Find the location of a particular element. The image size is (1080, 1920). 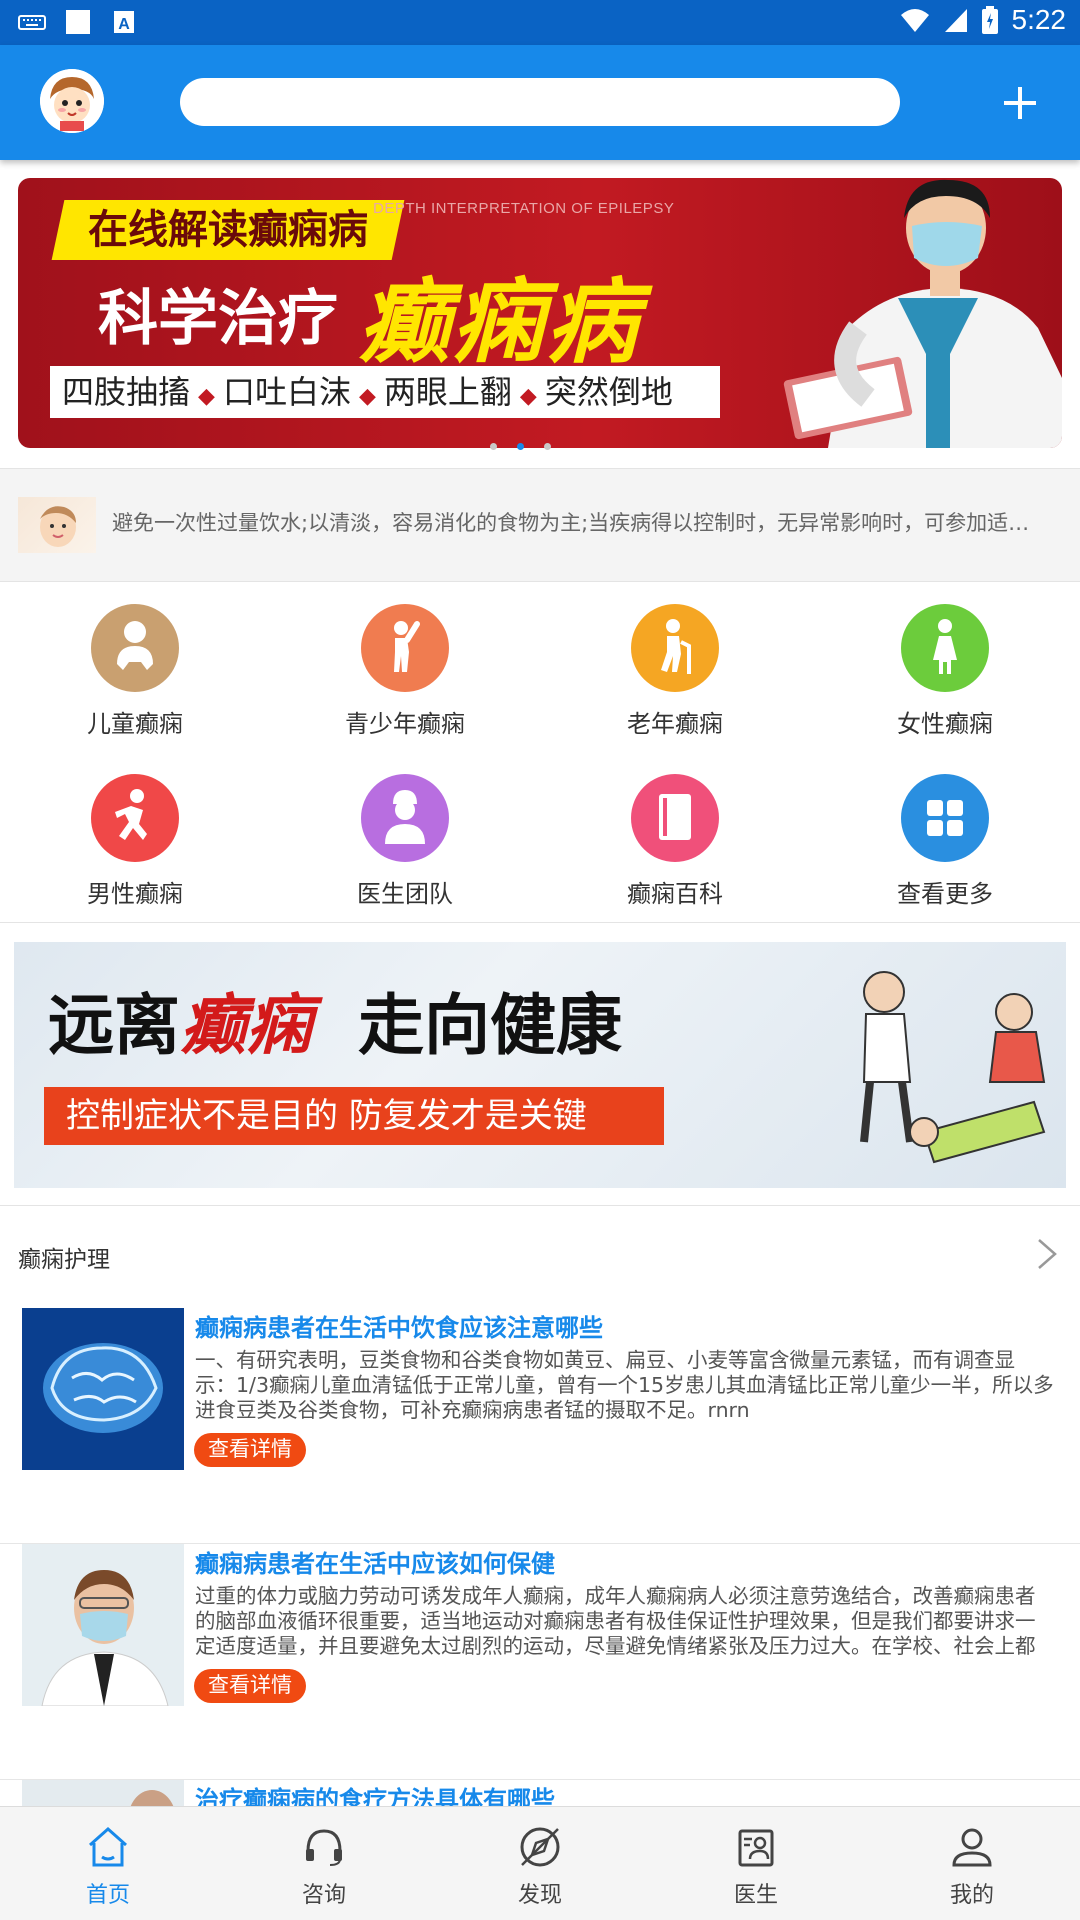

signal-icon is located at coordinates (955, 20).